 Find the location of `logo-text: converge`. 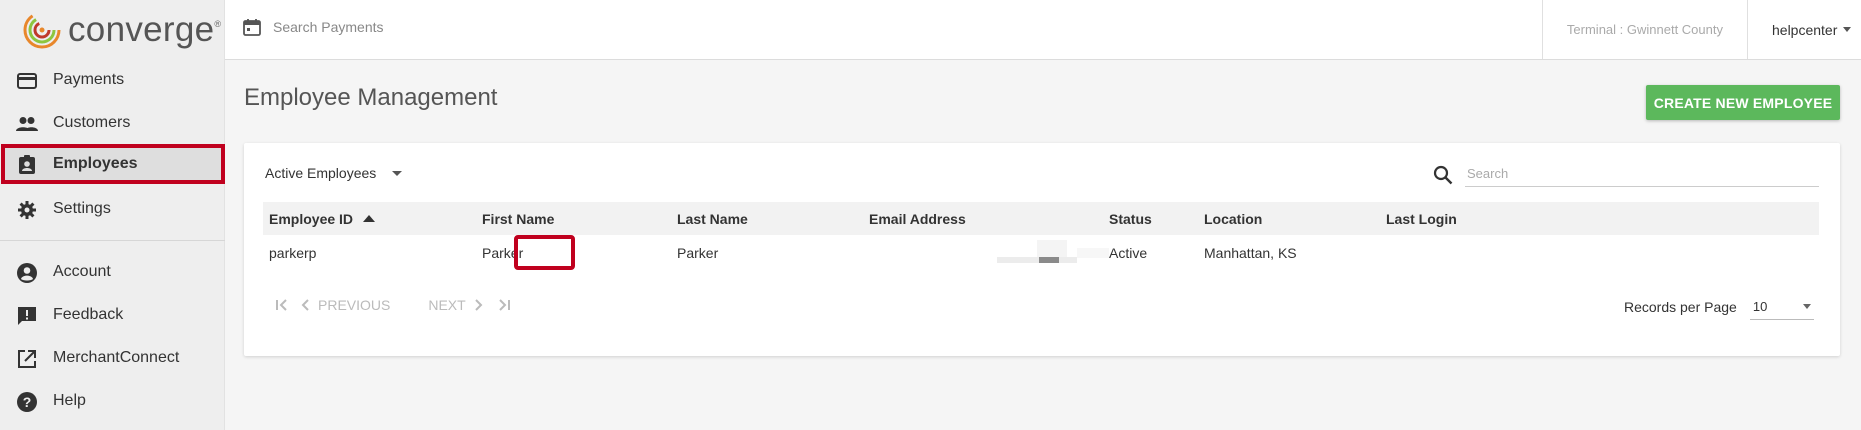

logo-text: converge is located at coordinates (141, 29).